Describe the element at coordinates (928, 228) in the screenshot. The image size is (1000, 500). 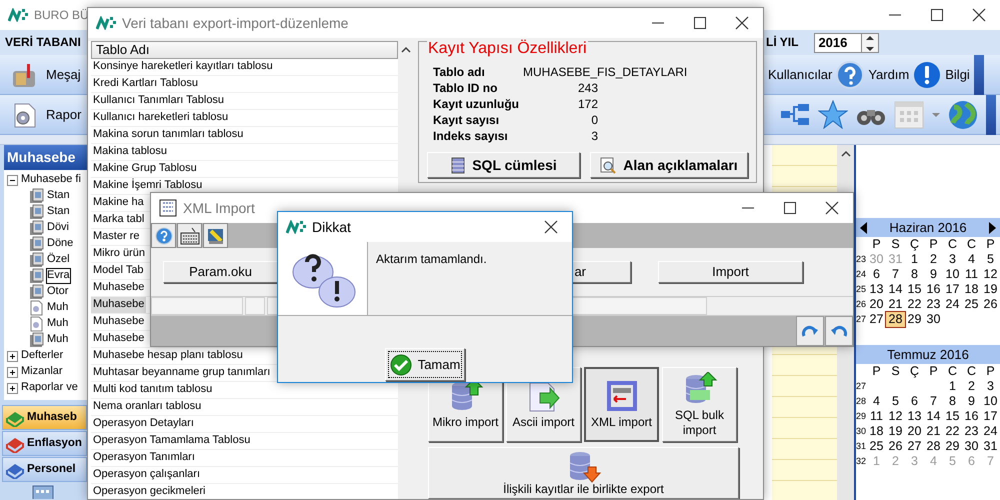
I see `month-title: Haziran 2016` at that location.